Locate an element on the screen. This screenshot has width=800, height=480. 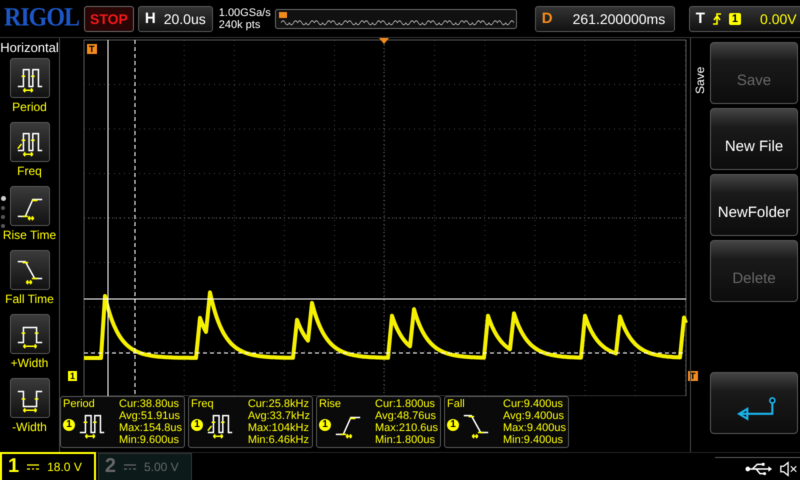
measurement-label: Freq is located at coordinates (29, 171).